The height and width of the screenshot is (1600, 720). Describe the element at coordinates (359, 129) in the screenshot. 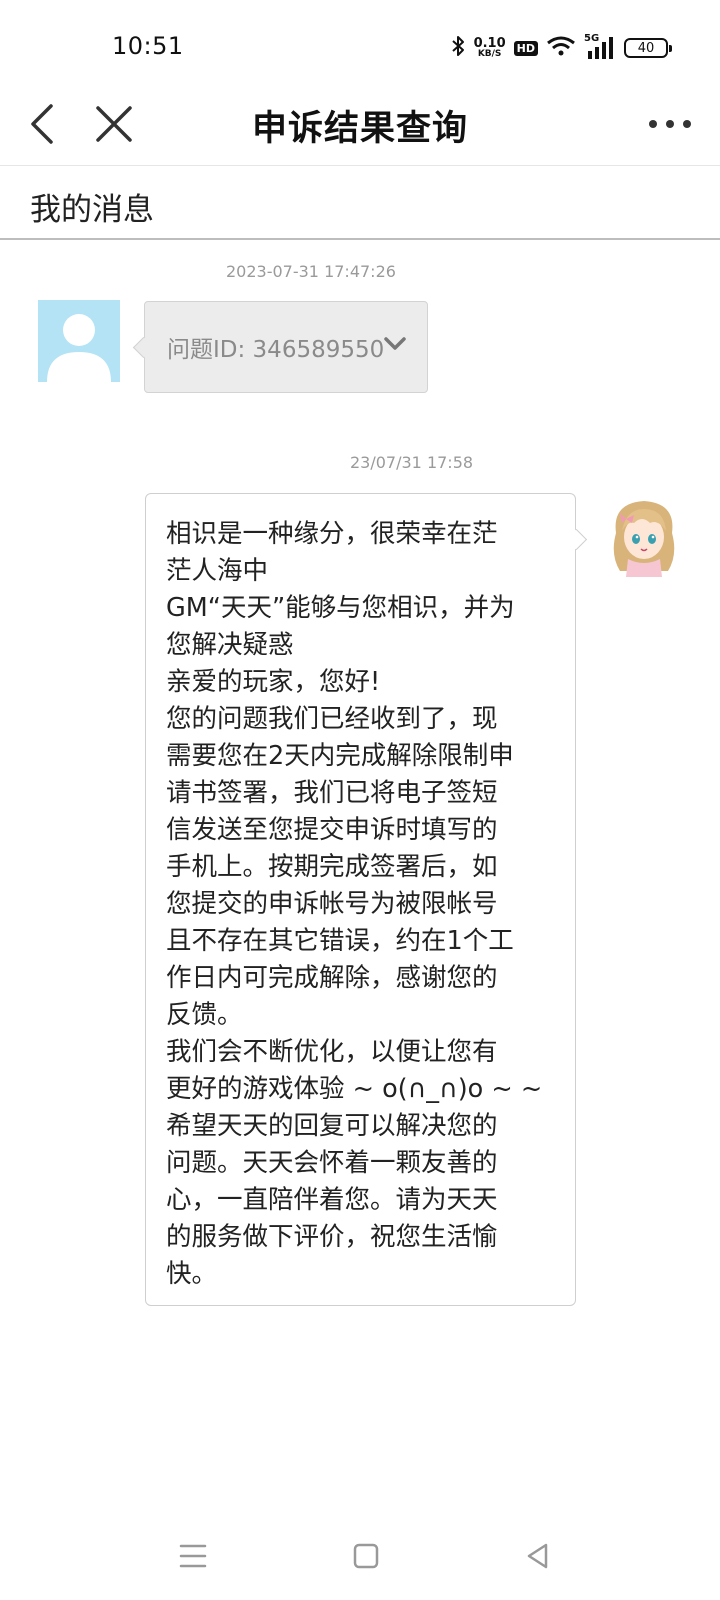

I see `page-title: 申诉结果查询` at that location.